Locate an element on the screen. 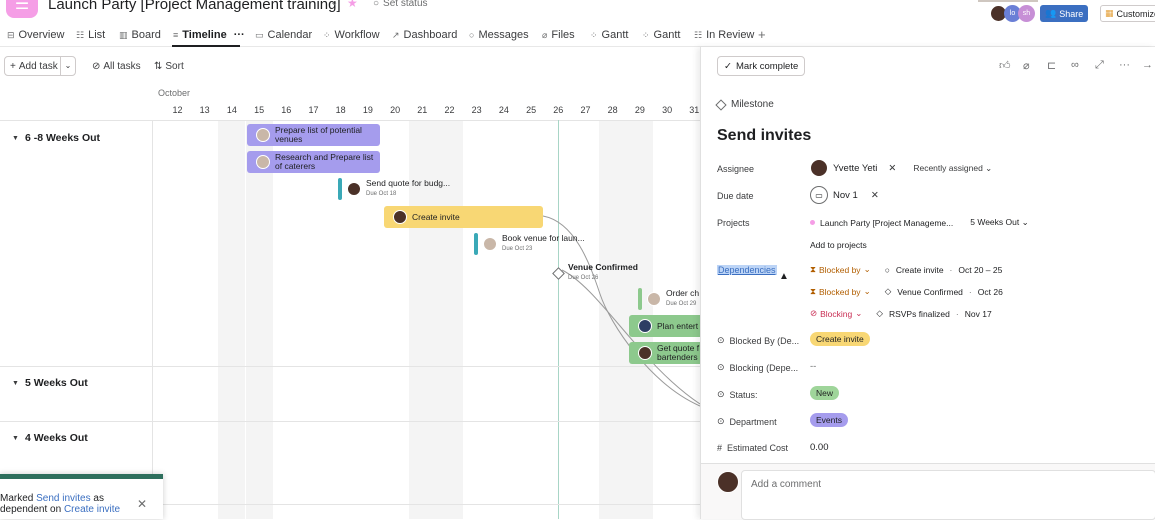  task-bar: Get quote f bartenders is located at coordinates (664, 353).